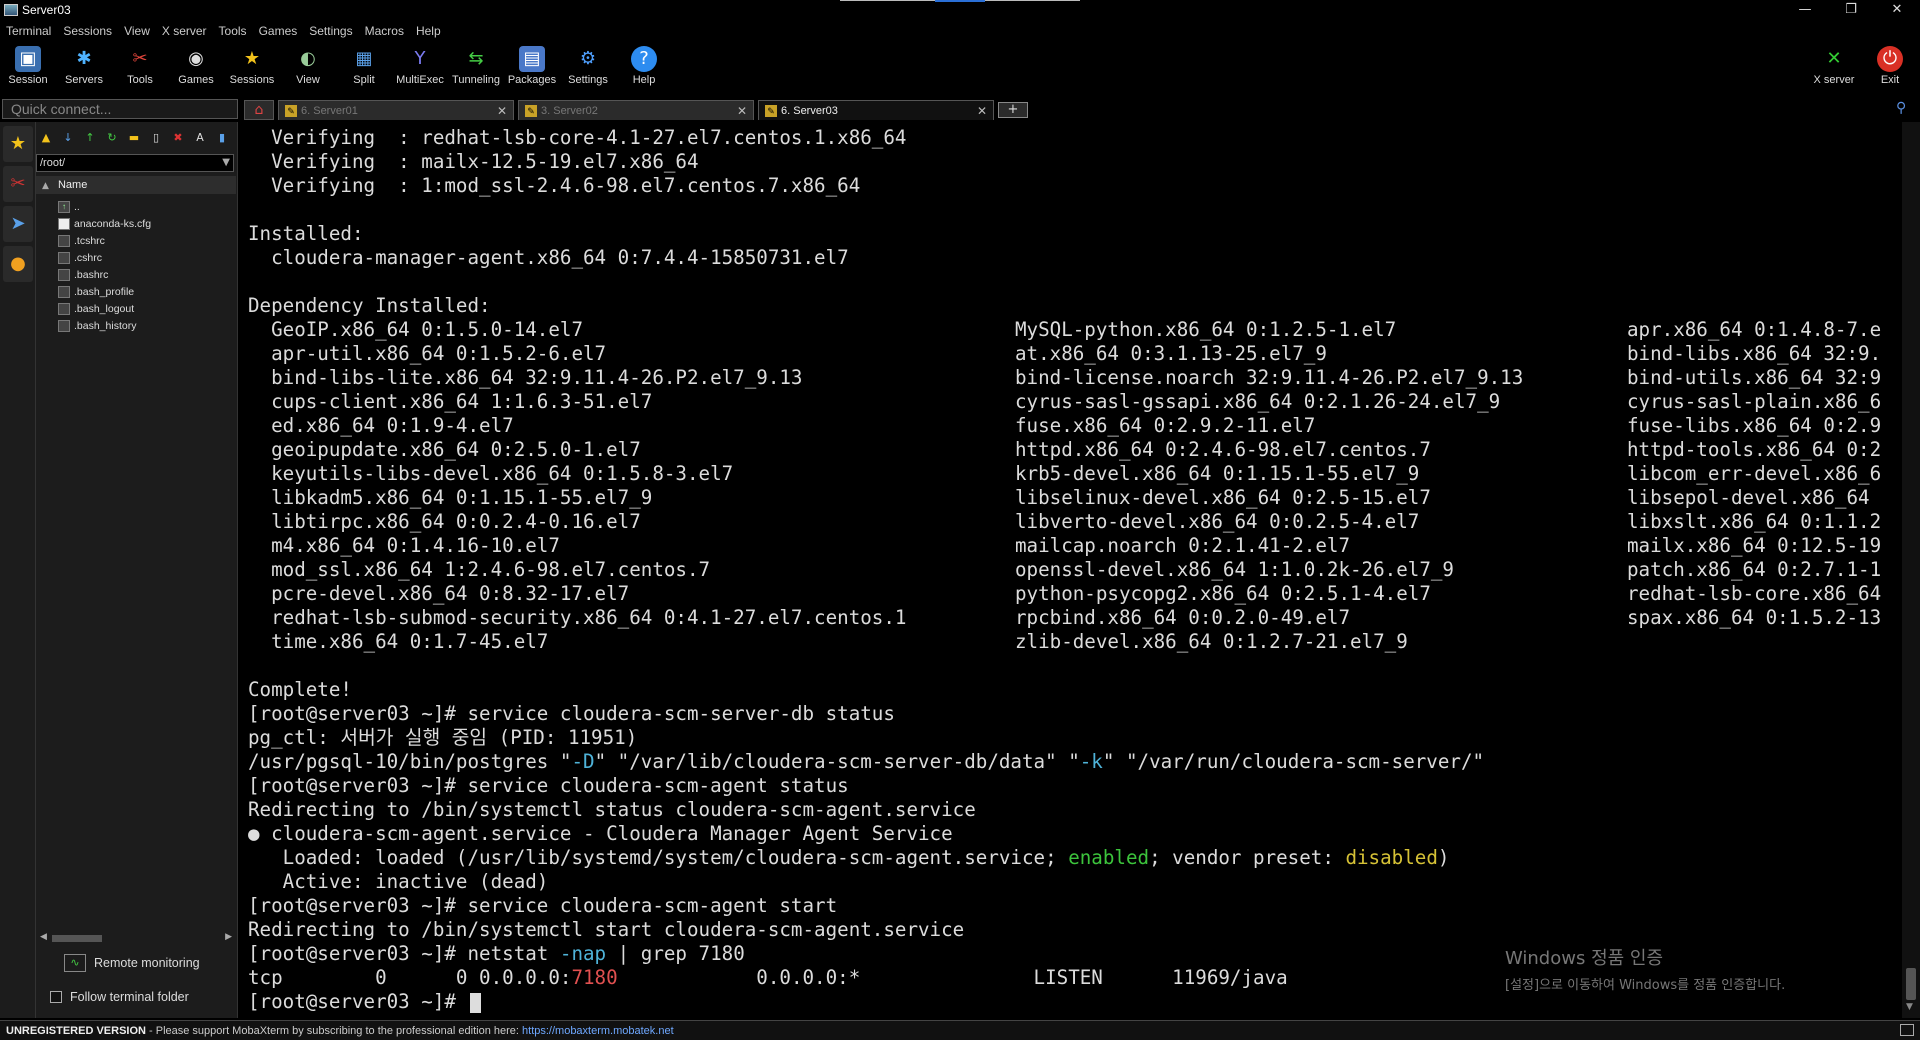  I want to click on follow-terminal-folder-checkbox: Follow terminal folder, so click(119, 997).